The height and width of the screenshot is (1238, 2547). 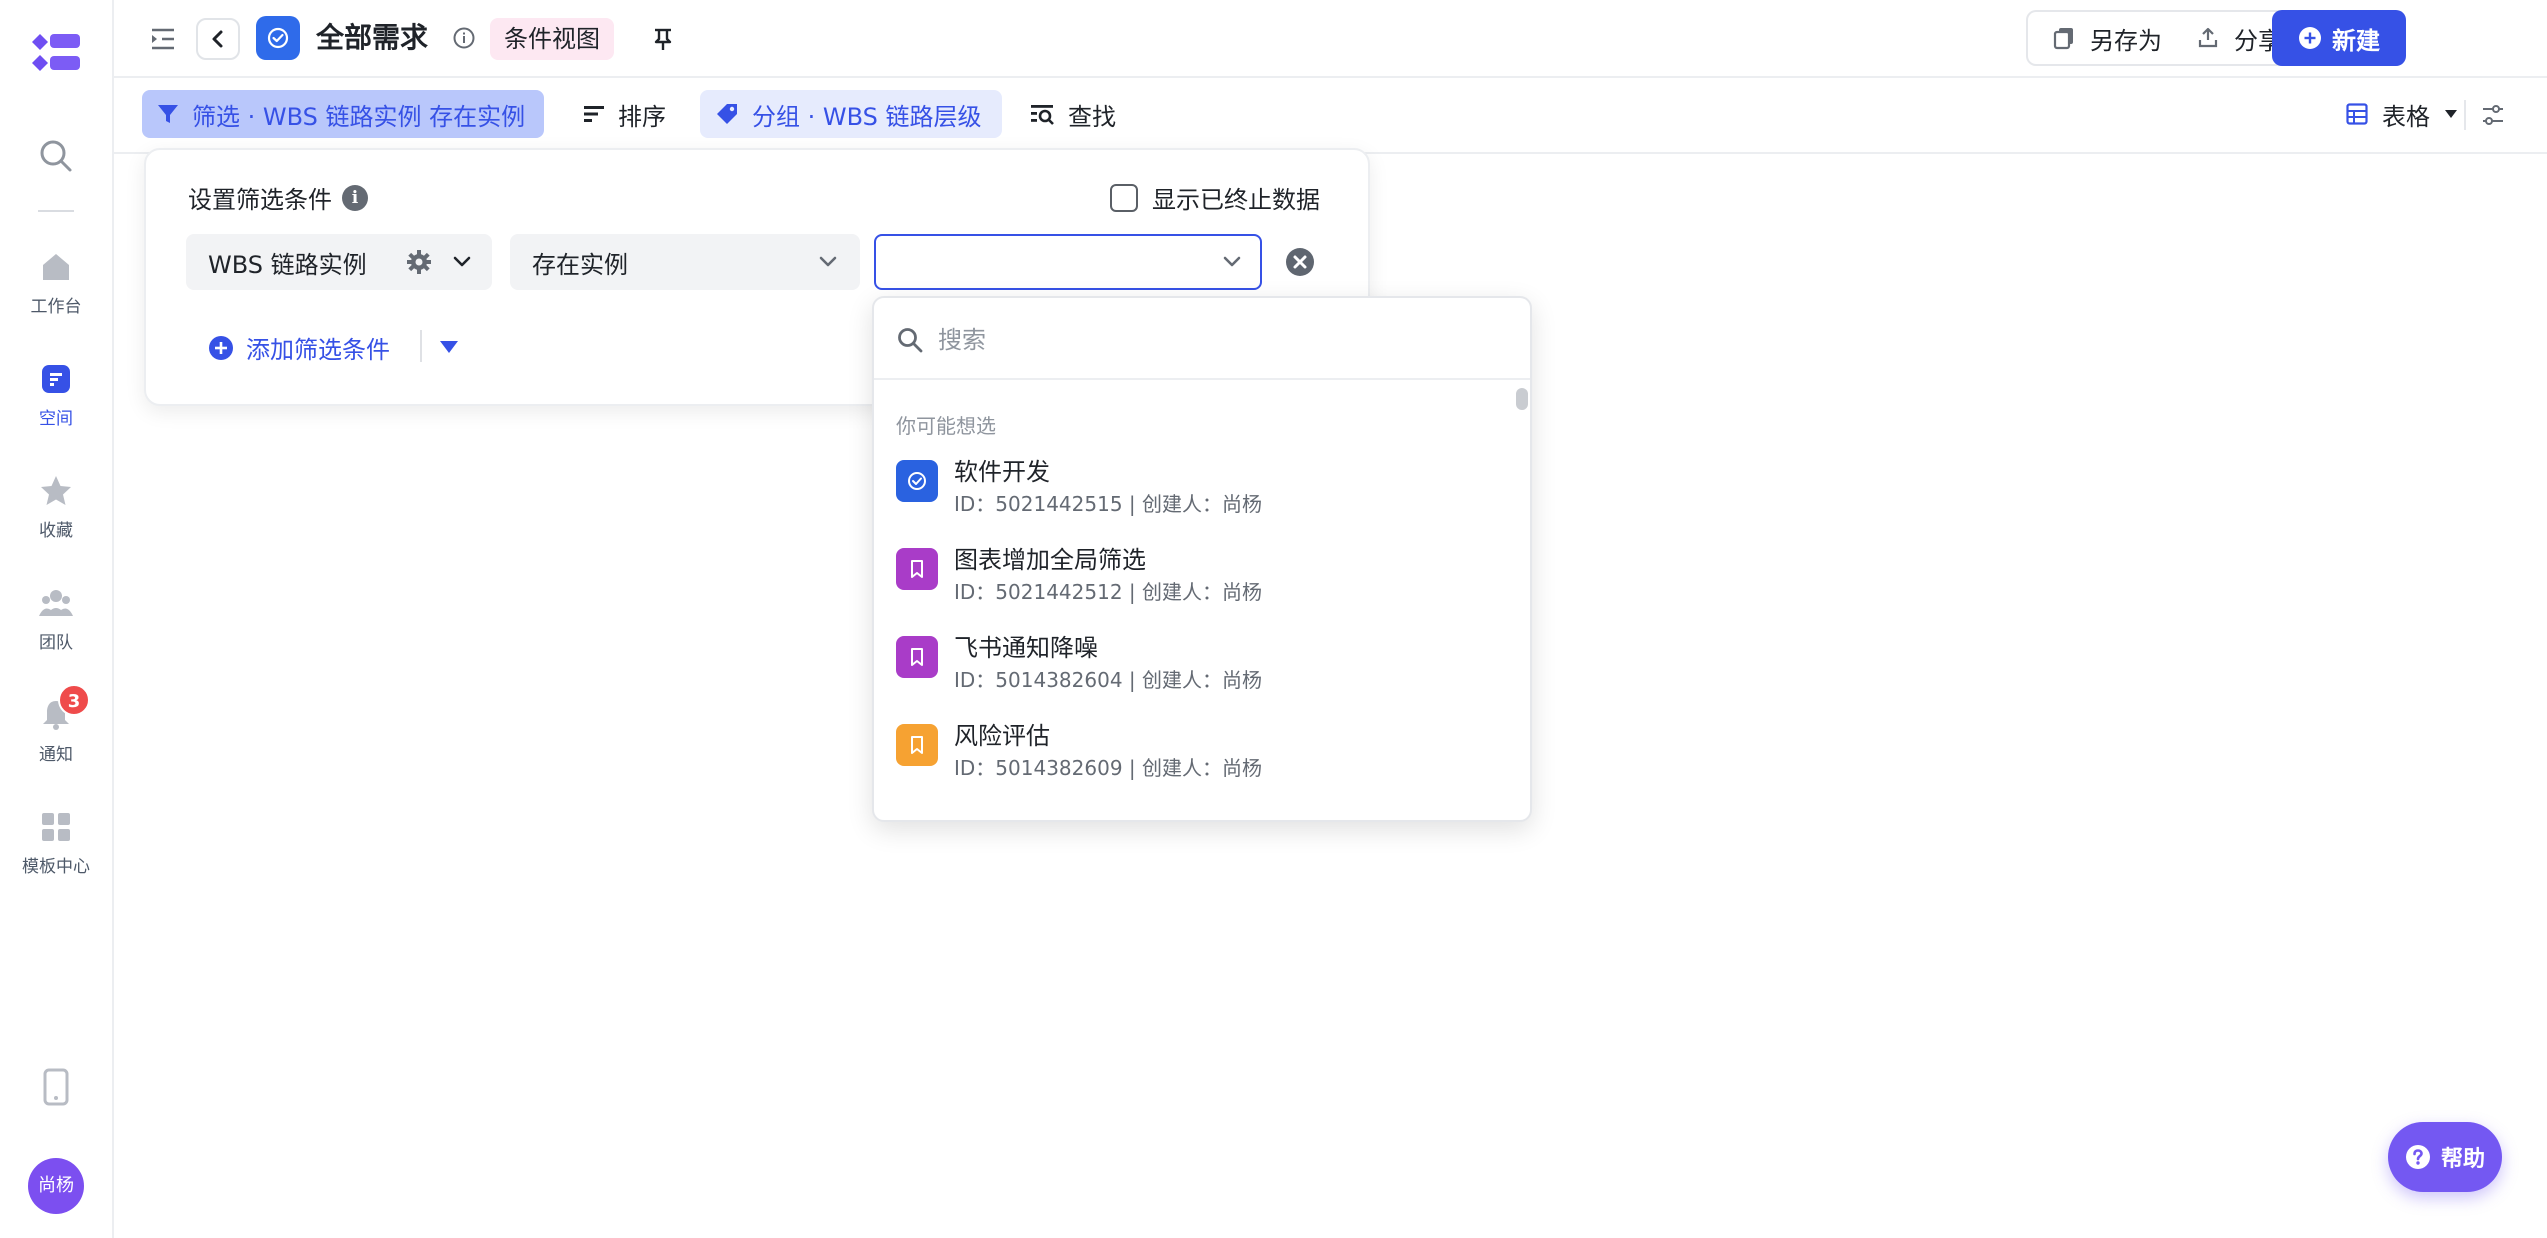 I want to click on rail-item-label: 收藏, so click(x=56, y=531).